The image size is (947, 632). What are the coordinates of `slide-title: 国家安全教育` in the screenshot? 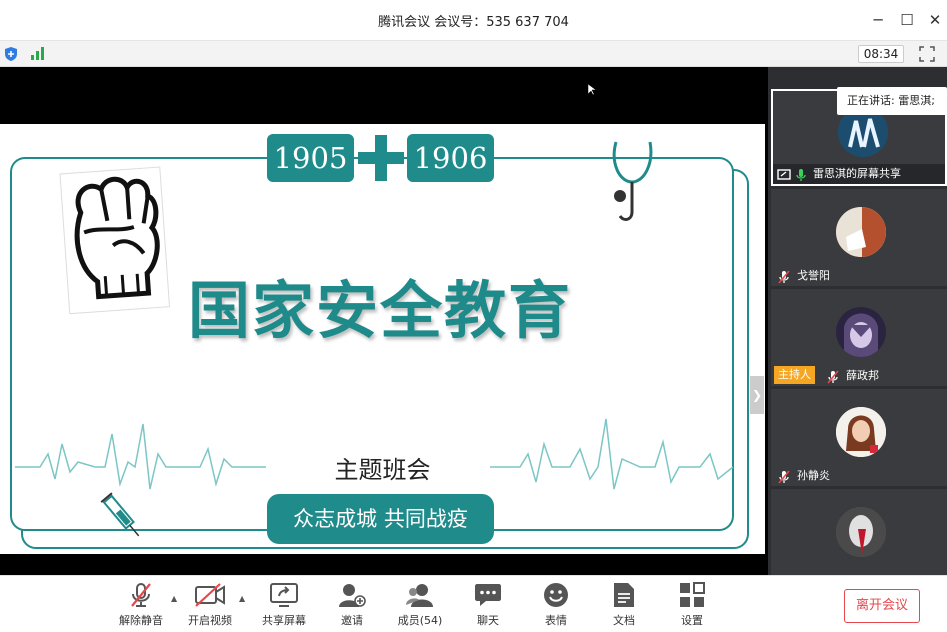 It's located at (380, 310).